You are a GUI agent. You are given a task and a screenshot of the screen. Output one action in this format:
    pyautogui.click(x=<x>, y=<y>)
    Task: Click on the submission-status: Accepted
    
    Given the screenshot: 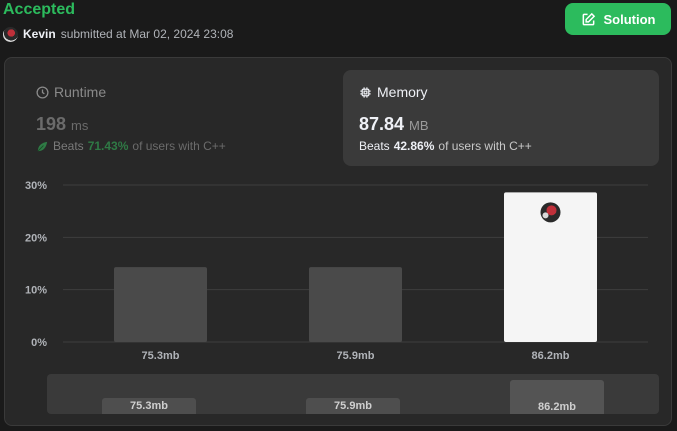 What is the action you would take?
    pyautogui.click(x=39, y=9)
    